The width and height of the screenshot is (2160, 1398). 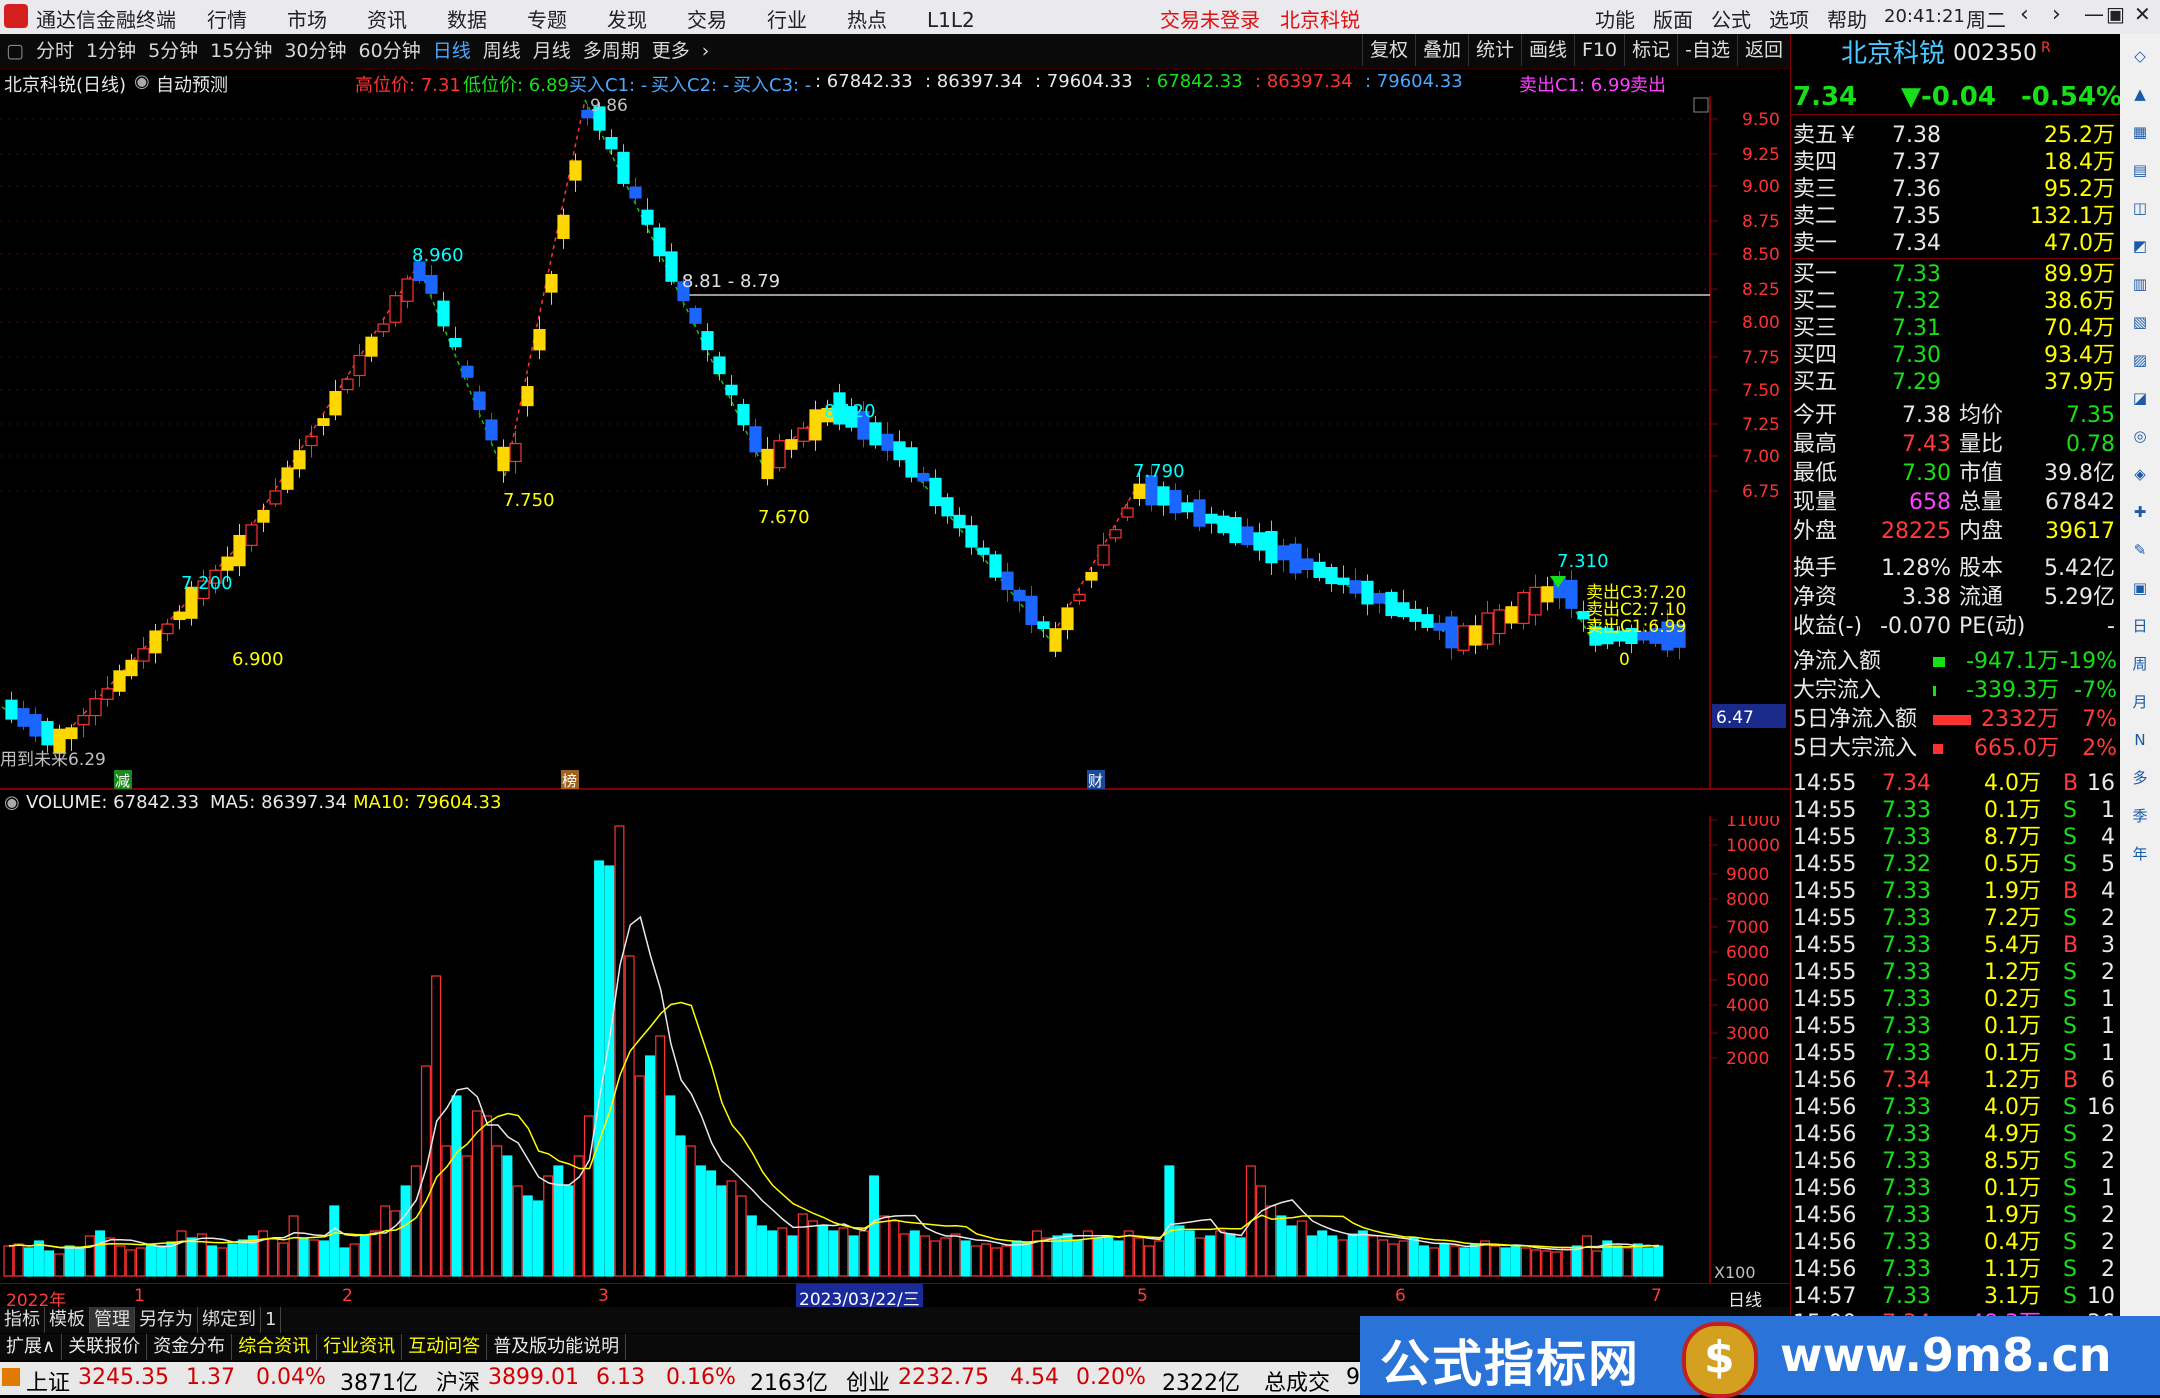 What do you see at coordinates (1701, 105) in the screenshot?
I see `panel-toggle-icon` at bounding box center [1701, 105].